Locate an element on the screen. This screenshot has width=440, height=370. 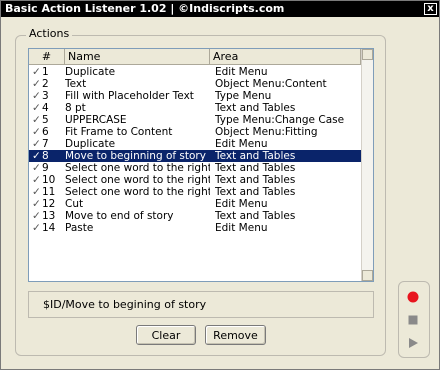
item-area: Type Menu is located at coordinates (243, 96).